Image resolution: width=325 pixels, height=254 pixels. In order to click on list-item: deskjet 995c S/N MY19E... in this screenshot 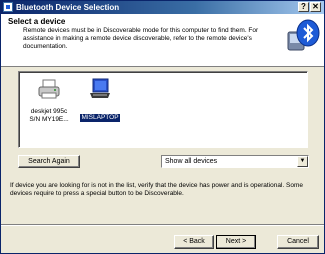, I will do `click(49, 100)`.